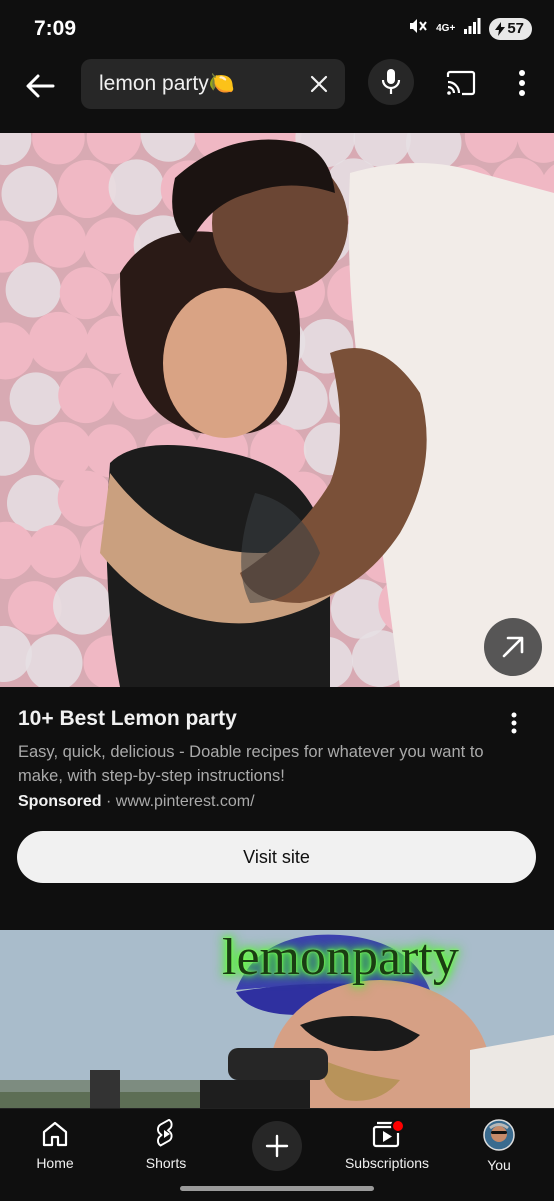 This screenshot has height=1201, width=554. I want to click on clear-search-button, so click(319, 84).